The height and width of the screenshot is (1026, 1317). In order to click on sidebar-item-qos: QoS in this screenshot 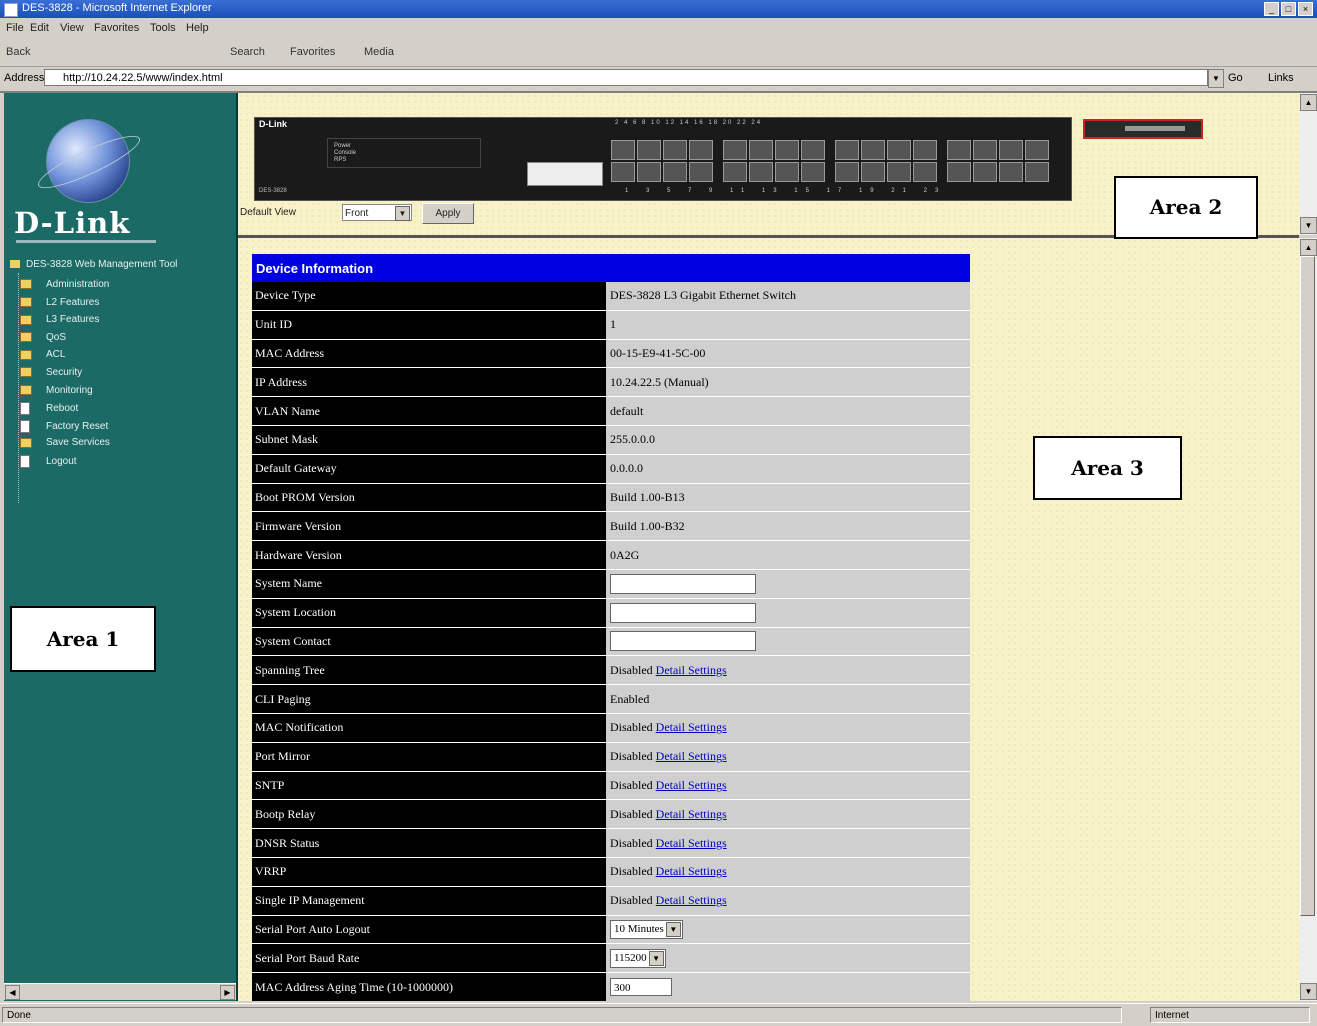, I will do `click(65, 341)`.